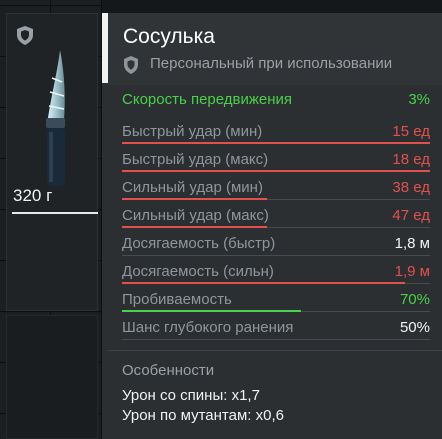 Image resolution: width=442 pixels, height=439 pixels. What do you see at coordinates (411, 187) in the screenshot?
I see `stat-value: 38 ед` at bounding box center [411, 187].